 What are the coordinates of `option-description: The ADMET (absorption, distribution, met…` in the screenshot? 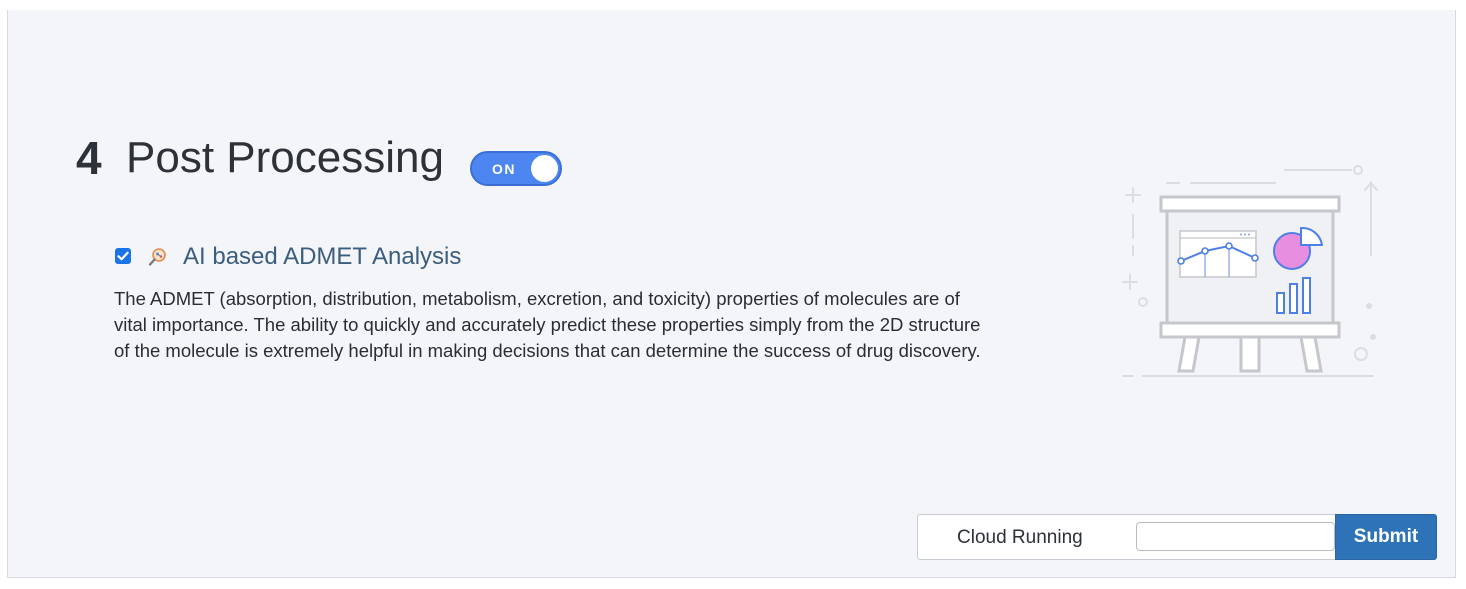 It's located at (547, 324).